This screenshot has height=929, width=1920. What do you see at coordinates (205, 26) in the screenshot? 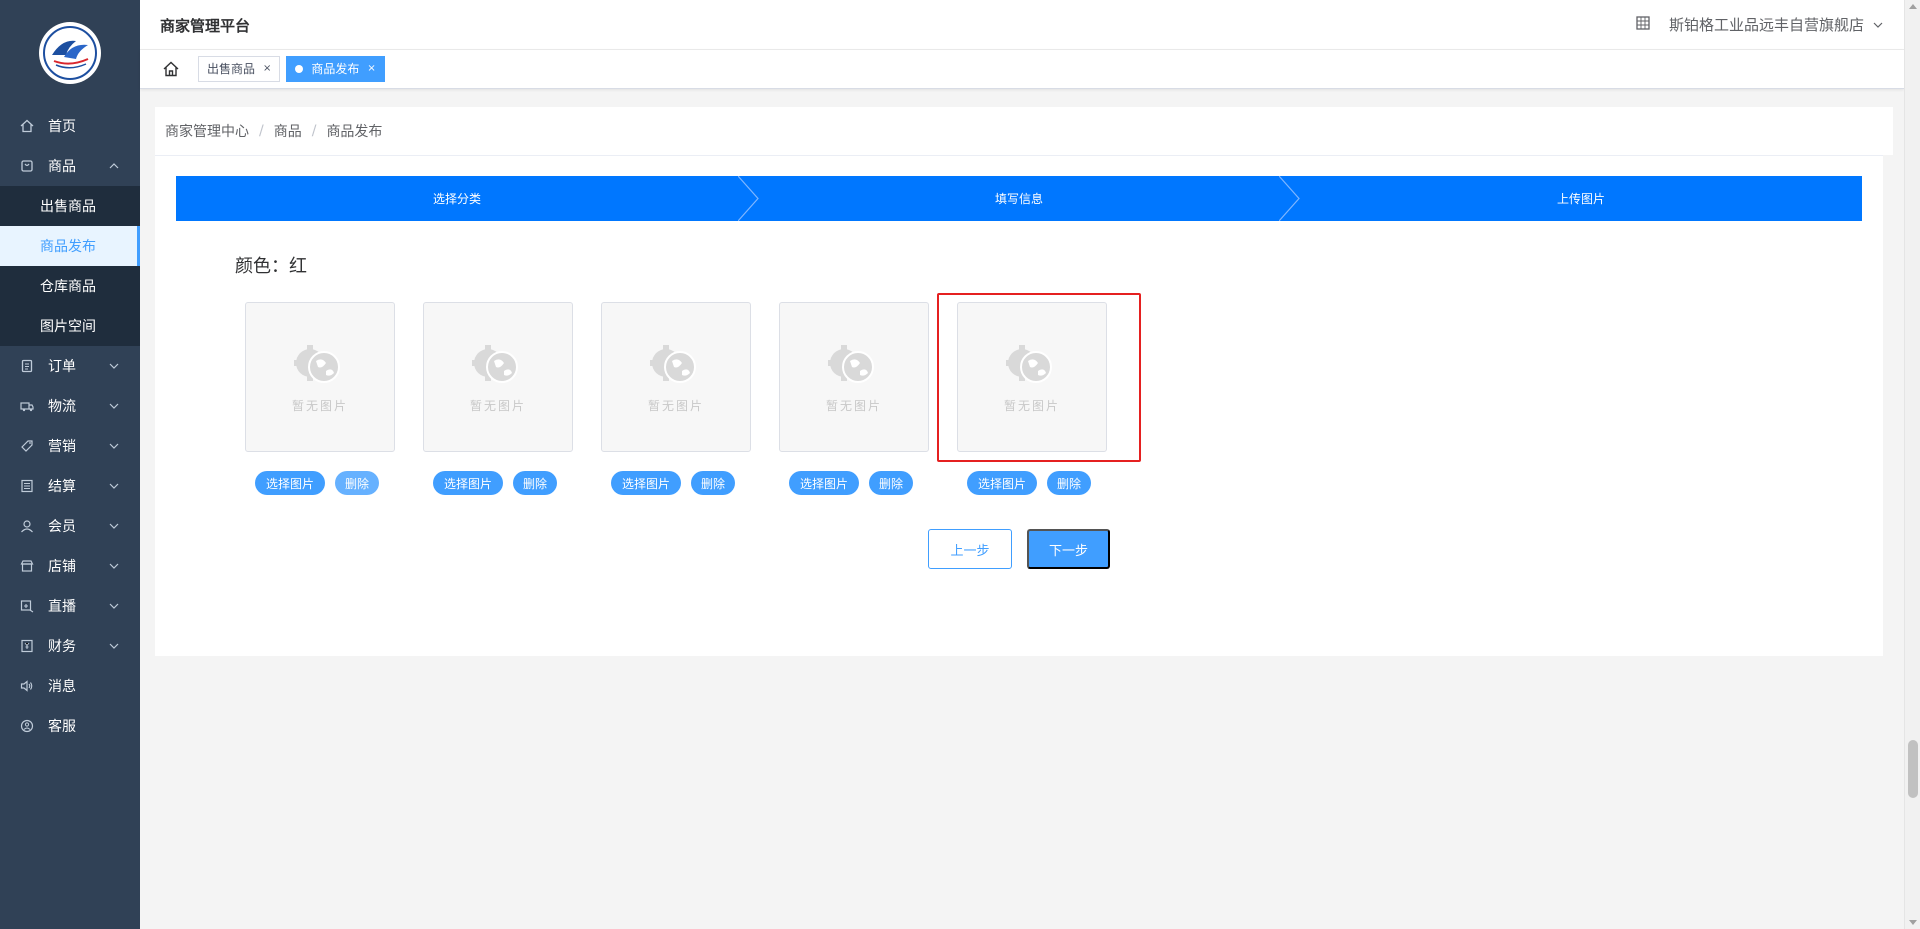
I see `platform-title: 商家管理平台` at bounding box center [205, 26].